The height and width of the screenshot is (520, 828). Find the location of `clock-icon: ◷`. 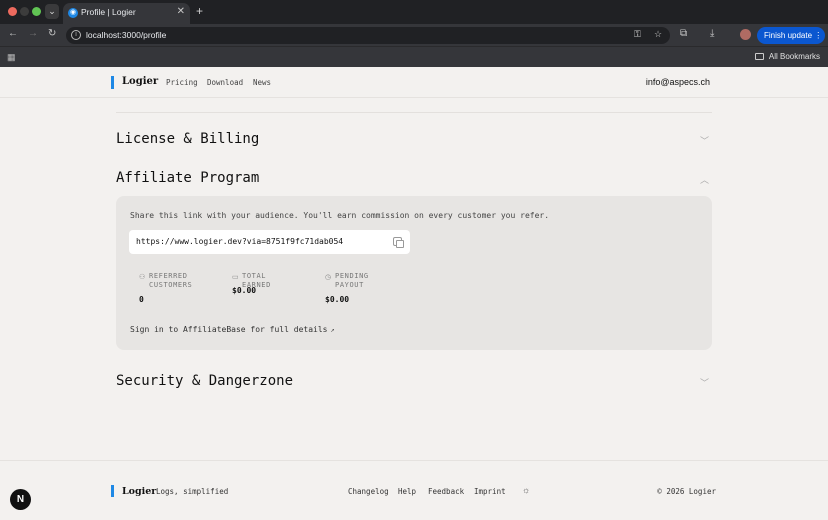

clock-icon: ◷ is located at coordinates (328, 277).